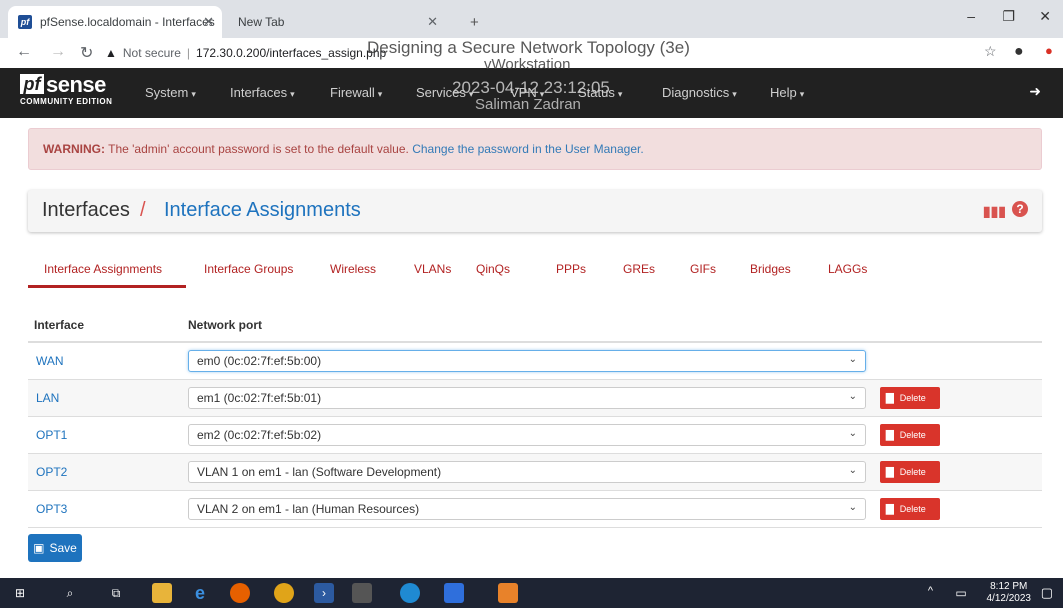 The image size is (1063, 608). Describe the element at coordinates (787, 92) in the screenshot. I see `nav-help: Help ▾` at that location.